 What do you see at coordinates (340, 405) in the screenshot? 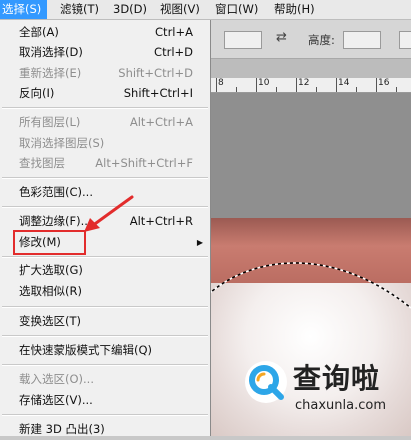
I see `watermark-url: chaxunla.com` at bounding box center [340, 405].